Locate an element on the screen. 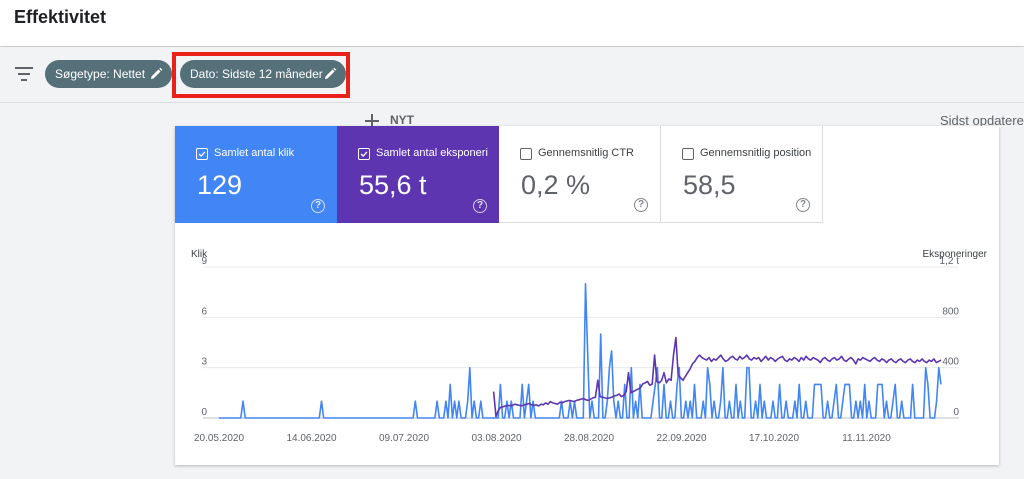 This screenshot has width=1024, height=479. y-tick-label-left: 3 is located at coordinates (204, 362).